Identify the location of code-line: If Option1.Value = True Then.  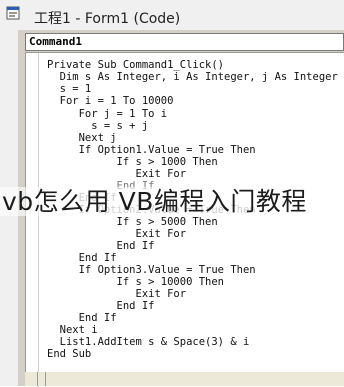
(151, 150).